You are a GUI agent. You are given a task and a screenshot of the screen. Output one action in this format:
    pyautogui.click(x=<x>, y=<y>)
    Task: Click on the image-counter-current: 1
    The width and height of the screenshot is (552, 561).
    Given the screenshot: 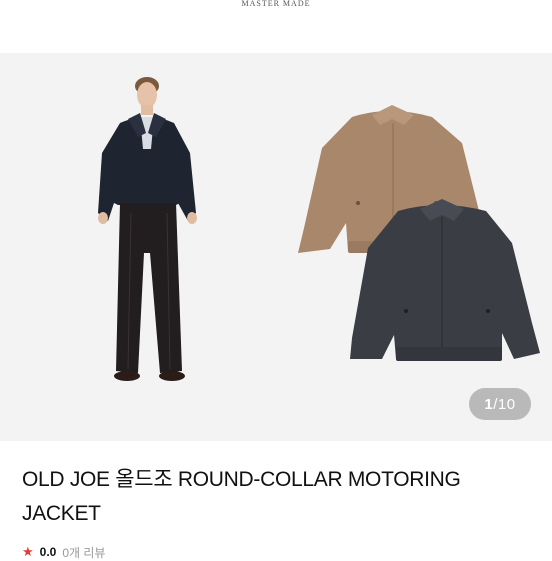 What is the action you would take?
    pyautogui.click(x=489, y=404)
    